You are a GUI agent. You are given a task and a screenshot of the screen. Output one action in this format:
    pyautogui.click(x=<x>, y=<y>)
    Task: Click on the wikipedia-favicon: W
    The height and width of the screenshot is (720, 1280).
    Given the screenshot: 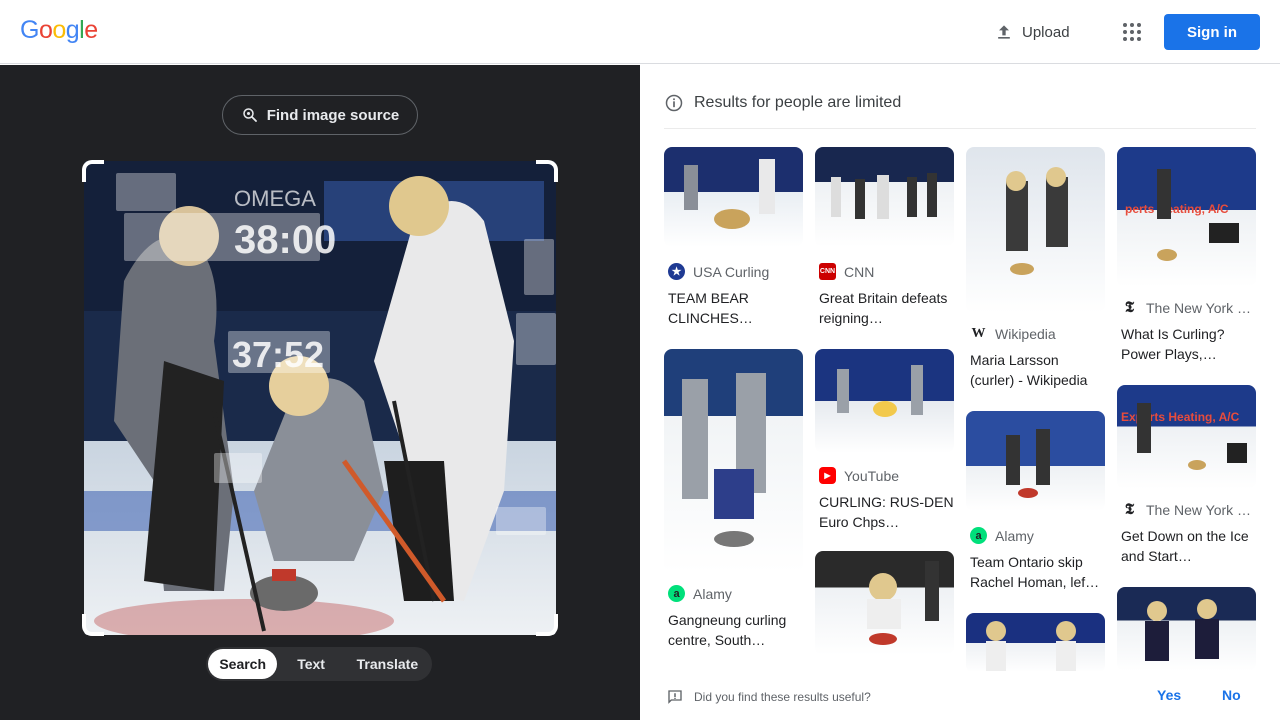 What is the action you would take?
    pyautogui.click(x=978, y=333)
    